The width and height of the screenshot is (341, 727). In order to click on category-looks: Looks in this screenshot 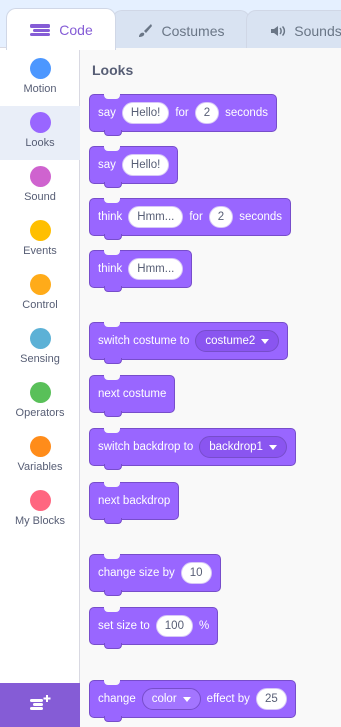, I will do `click(40, 133)`.